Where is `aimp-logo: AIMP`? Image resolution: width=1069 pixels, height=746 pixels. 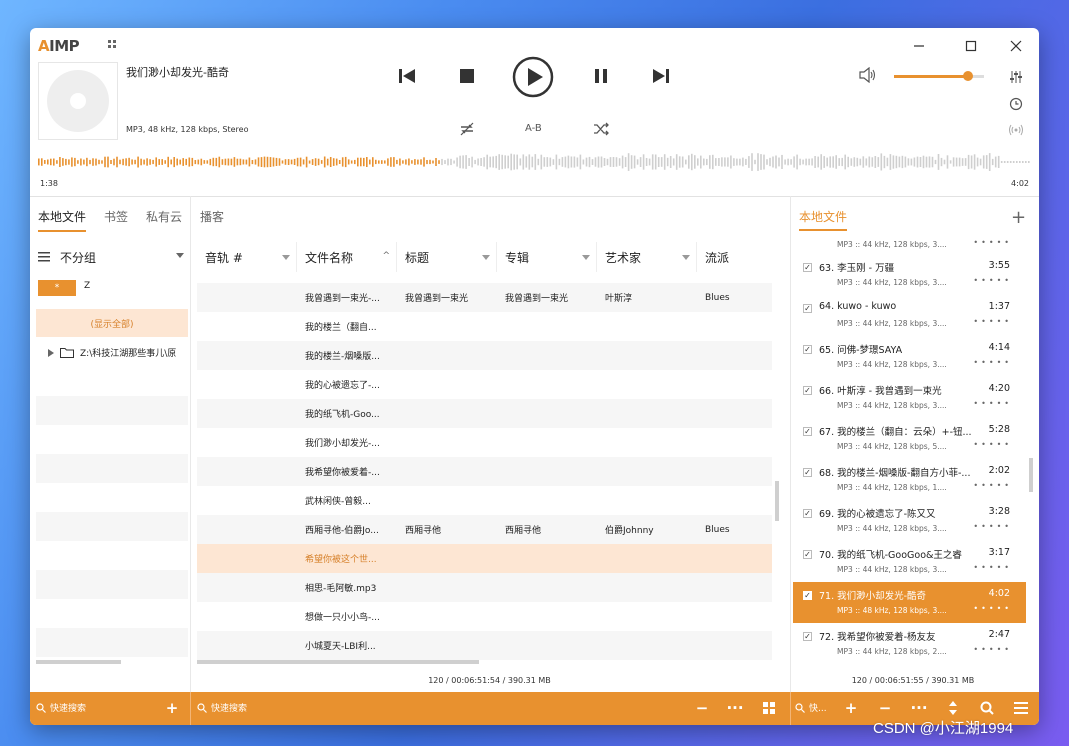
aimp-logo: AIMP is located at coordinates (59, 46).